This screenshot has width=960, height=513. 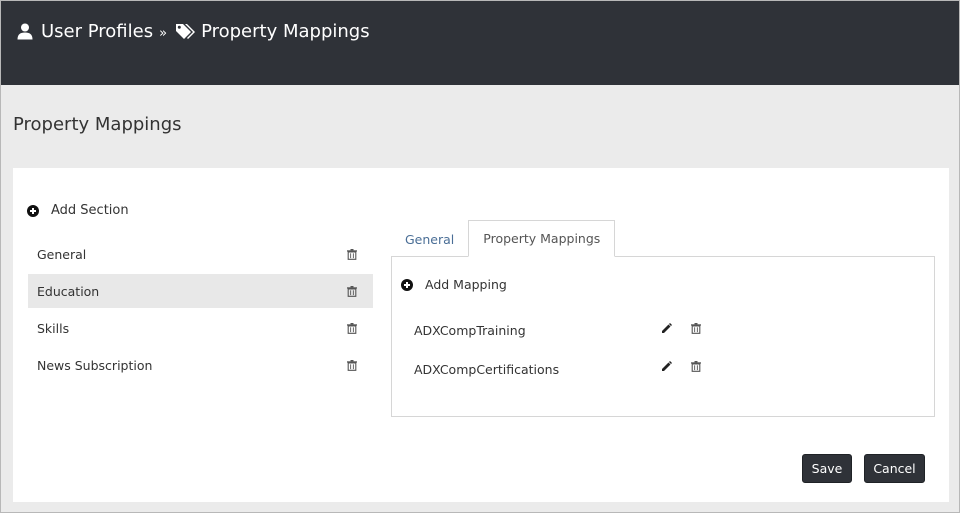 I want to click on mapping-label: ADXCompCertifications, so click(x=487, y=369).